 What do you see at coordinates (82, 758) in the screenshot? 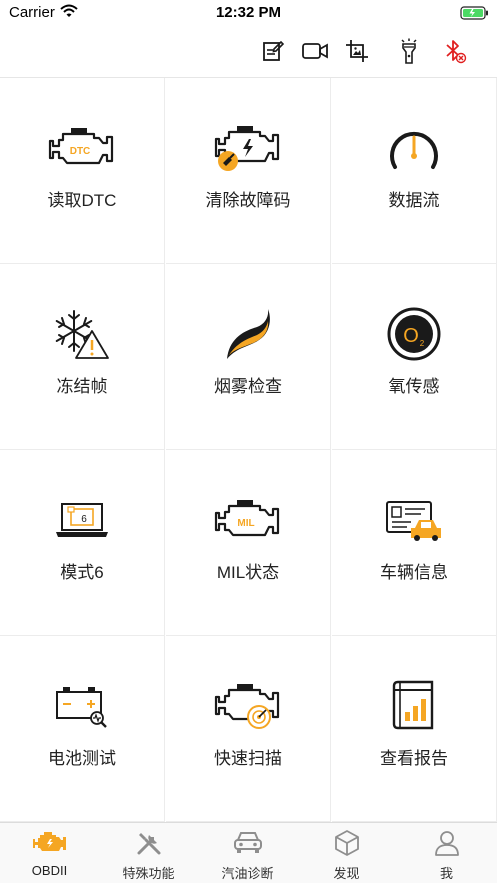
I see `battery-test-label: 电池测试` at bounding box center [82, 758].